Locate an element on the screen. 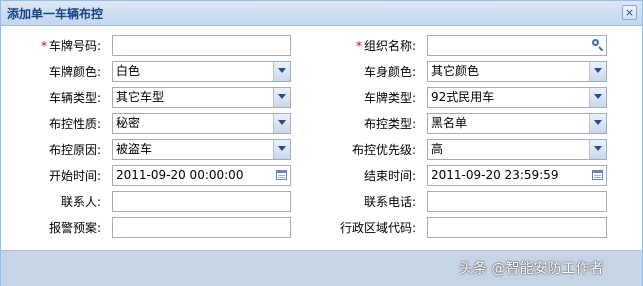 The height and width of the screenshot is (286, 643). org-name-label: * 组织名称: is located at coordinates (385, 46).